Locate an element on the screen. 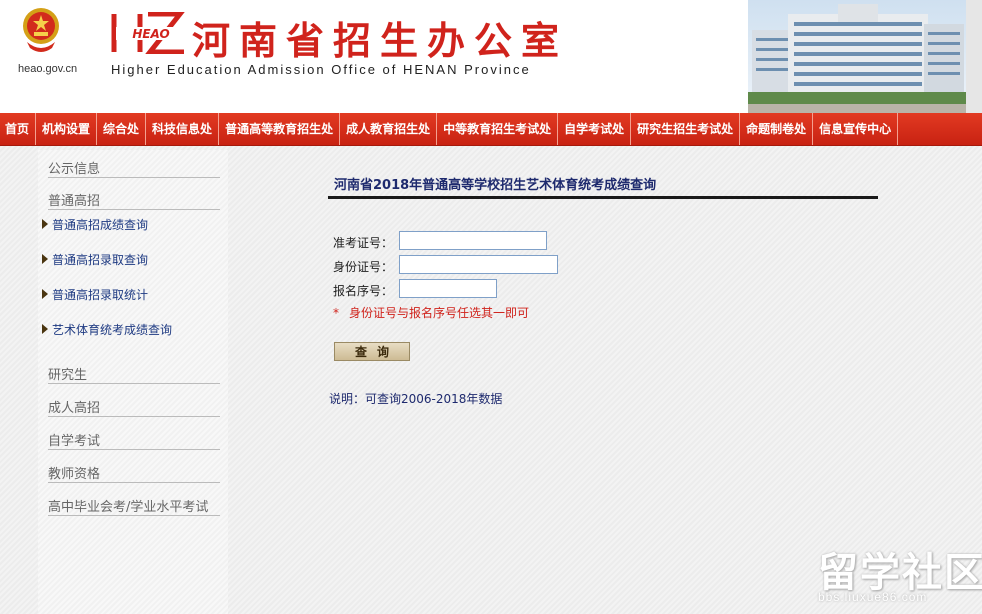 The width and height of the screenshot is (982, 614). office-title-chinese: 河南省招生办公室 is located at coordinates (380, 41).